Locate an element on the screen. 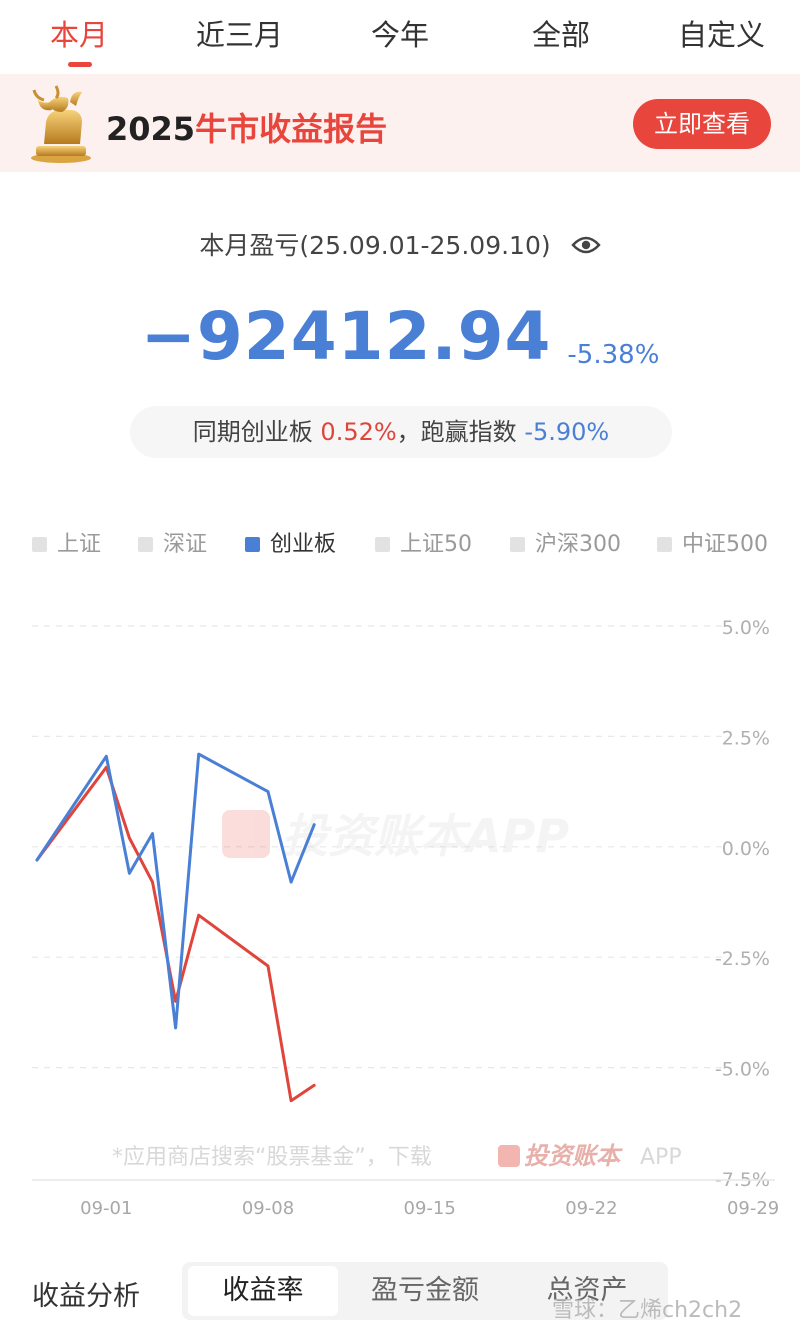 The height and width of the screenshot is (1332, 800). legend-label: 中证500 is located at coordinates (725, 544).